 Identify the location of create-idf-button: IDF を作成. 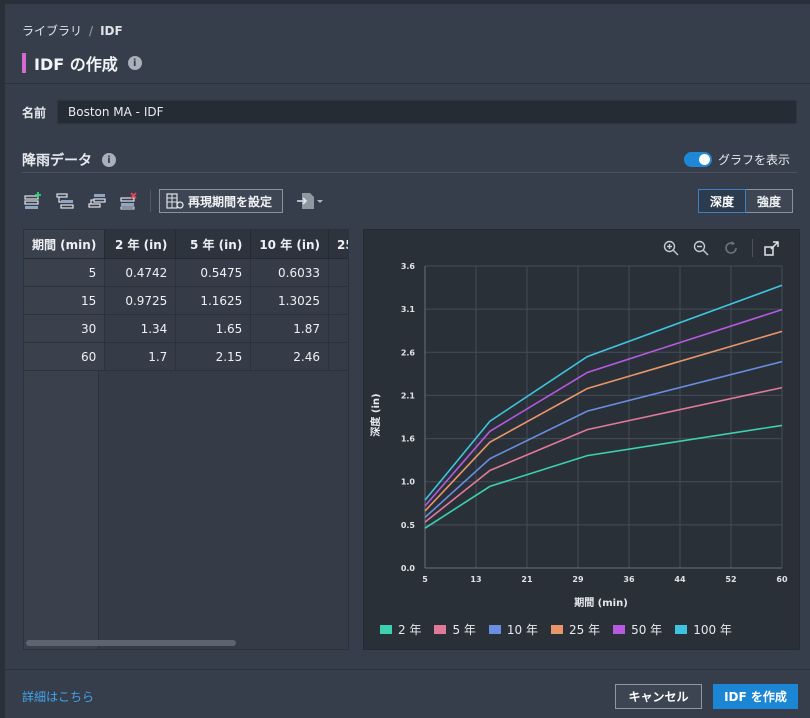
(755, 696).